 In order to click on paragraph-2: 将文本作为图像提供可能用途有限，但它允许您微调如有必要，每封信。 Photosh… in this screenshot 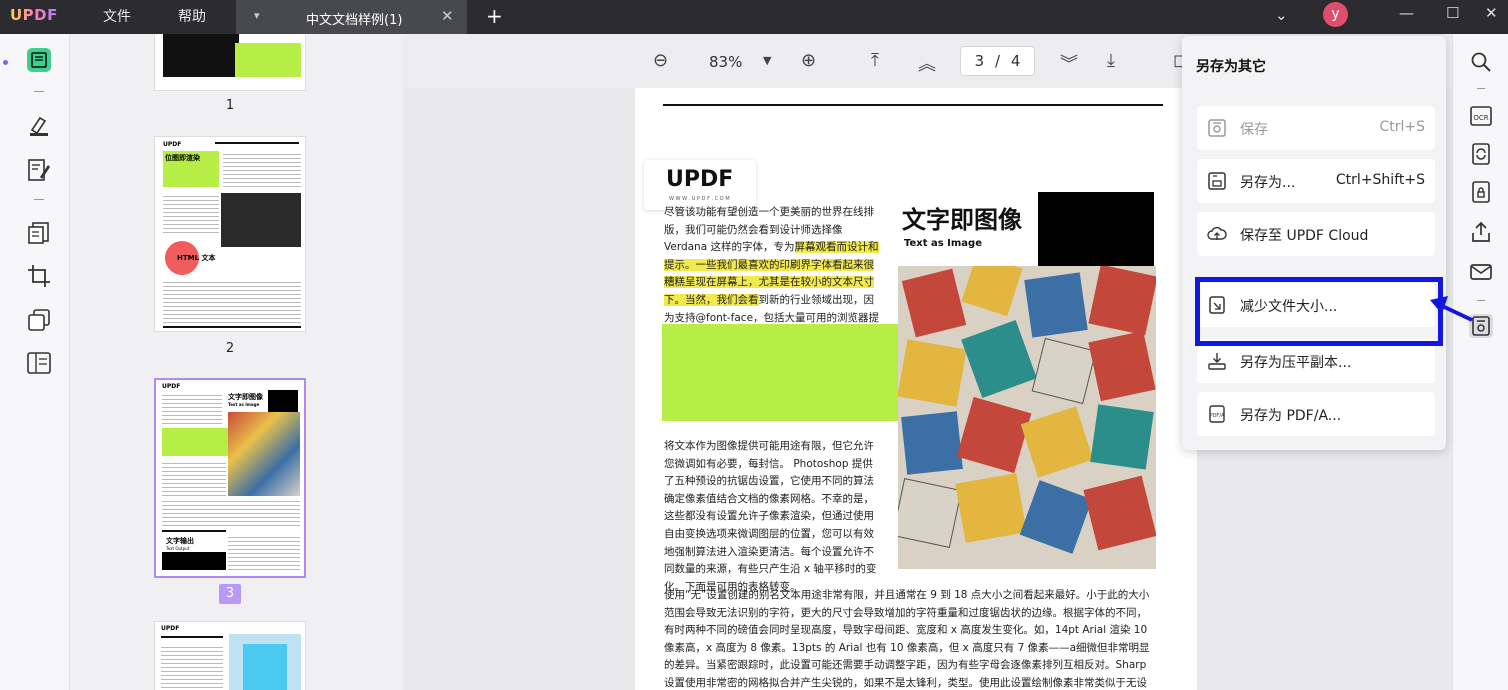, I will do `click(770, 516)`.